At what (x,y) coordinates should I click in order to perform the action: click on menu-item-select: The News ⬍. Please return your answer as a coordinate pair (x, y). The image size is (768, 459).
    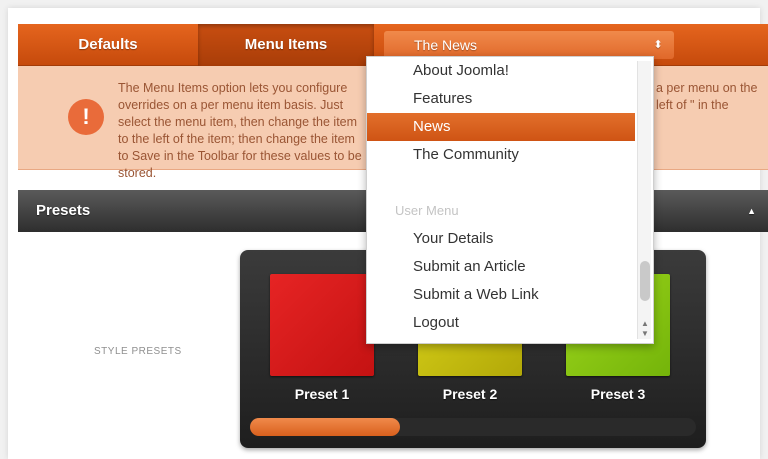
    Looking at the image, I should click on (529, 45).